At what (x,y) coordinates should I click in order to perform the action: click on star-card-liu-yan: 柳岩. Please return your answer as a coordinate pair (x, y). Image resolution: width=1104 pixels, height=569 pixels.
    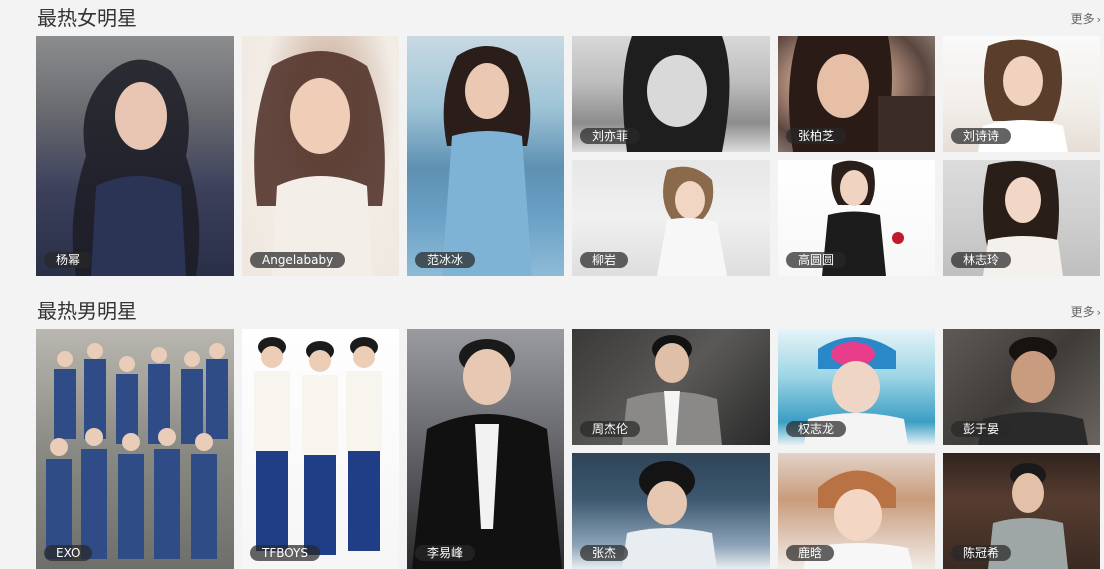
    Looking at the image, I should click on (671, 218).